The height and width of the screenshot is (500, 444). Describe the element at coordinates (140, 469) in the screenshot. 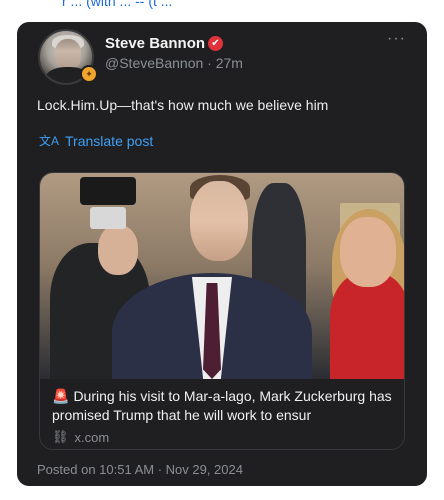

I see `posted-timestamp: Posted on 10:51 AM · Nov 29, 2024` at that location.